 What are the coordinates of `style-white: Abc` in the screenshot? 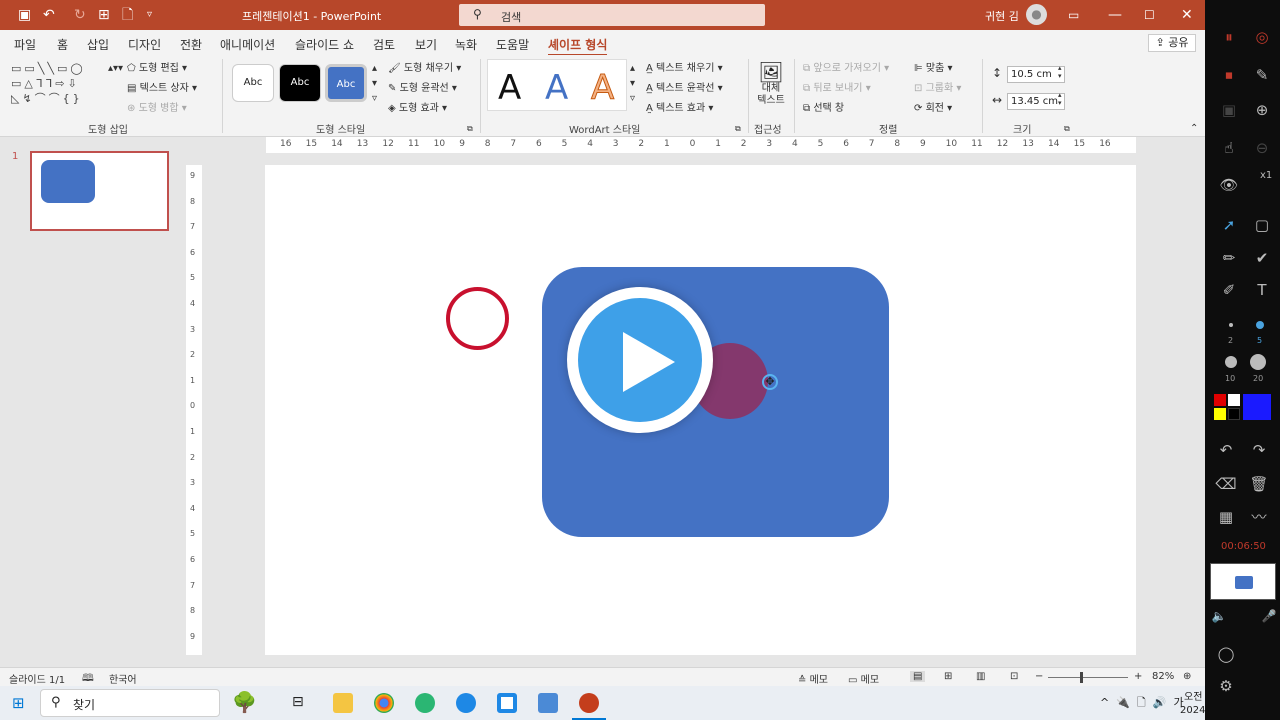 It's located at (253, 83).